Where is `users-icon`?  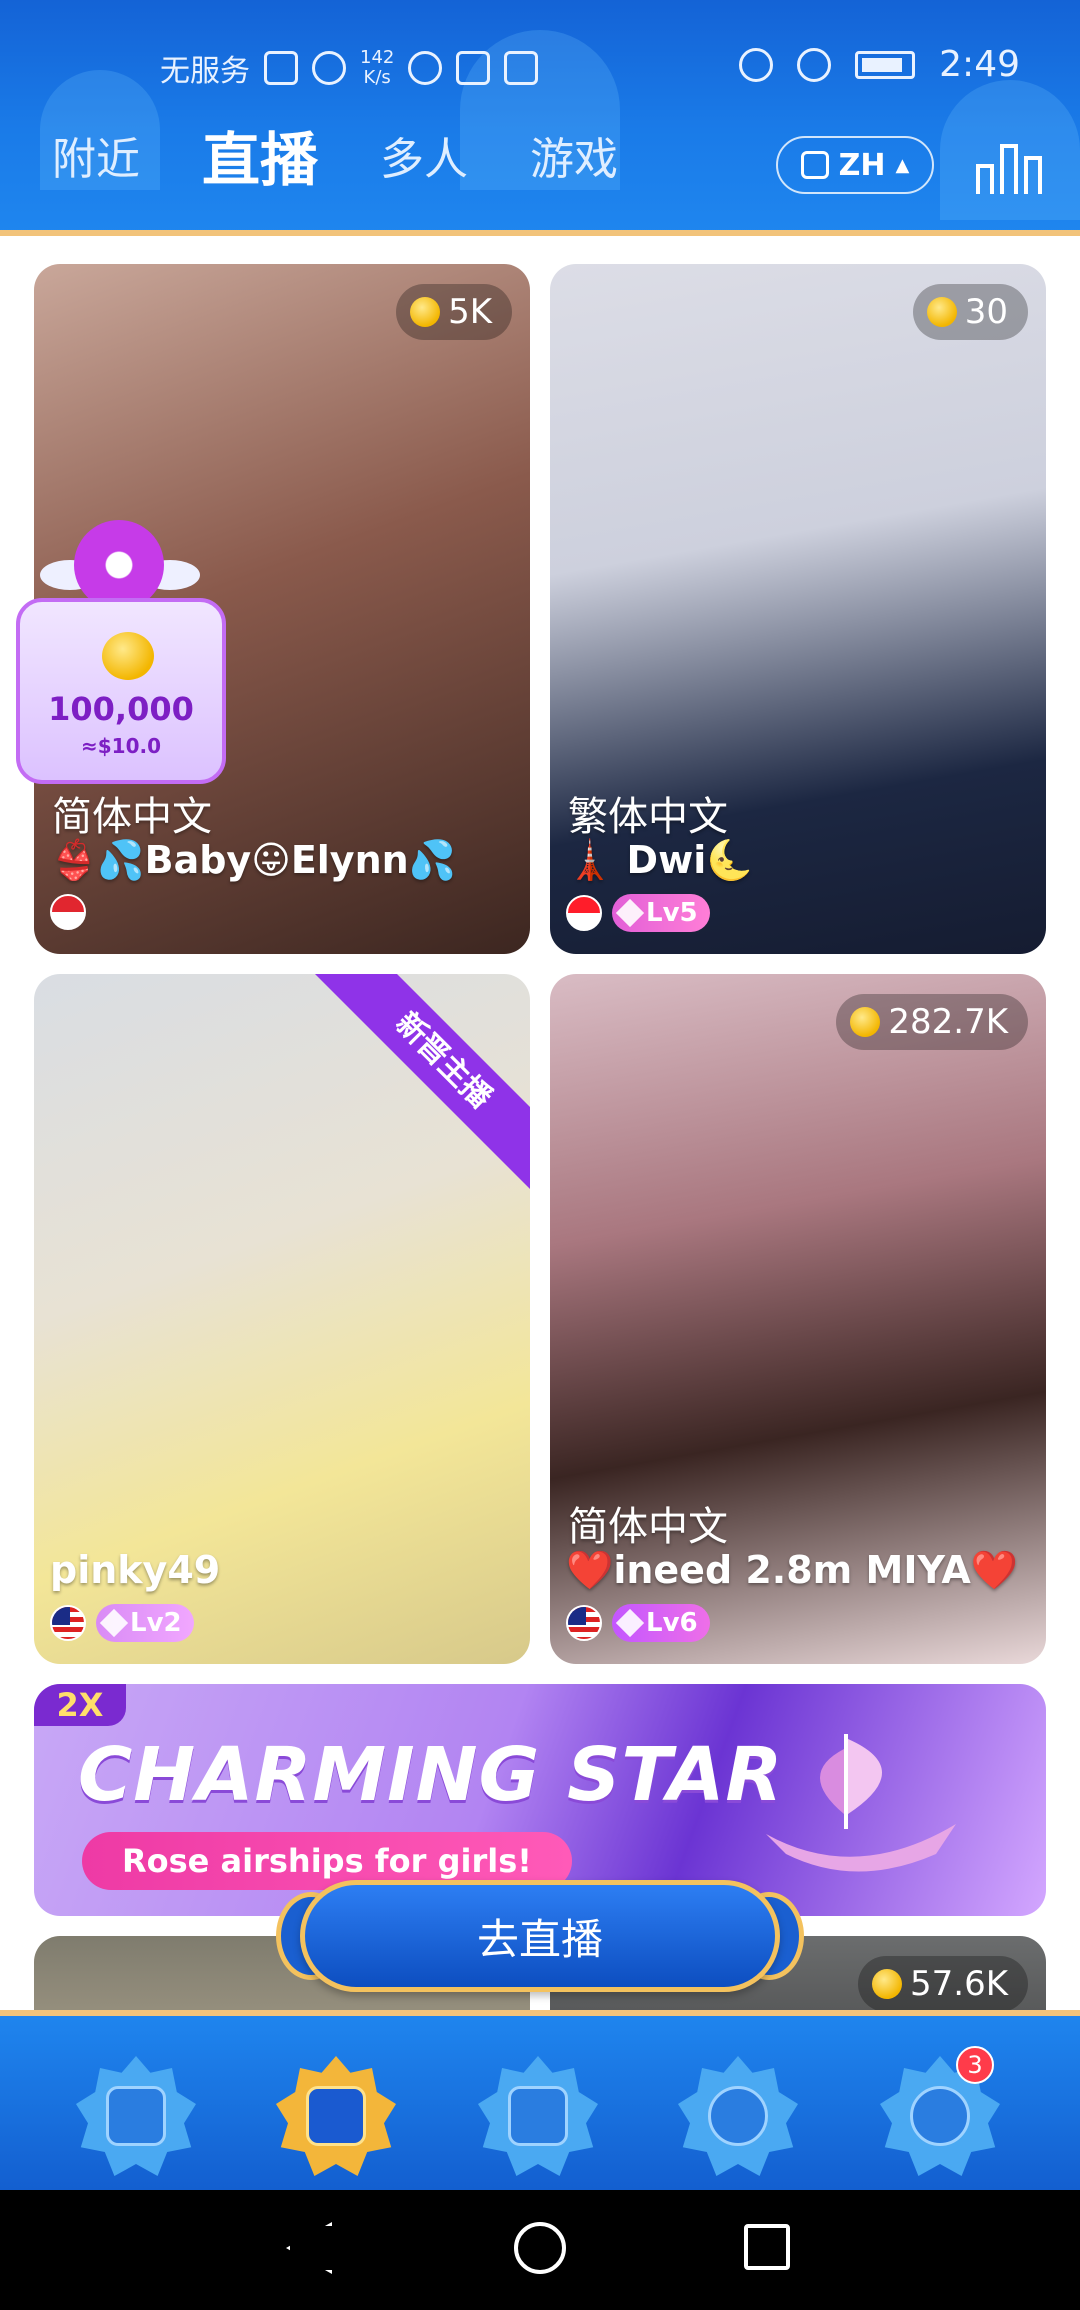
users-icon is located at coordinates (538, 2116).